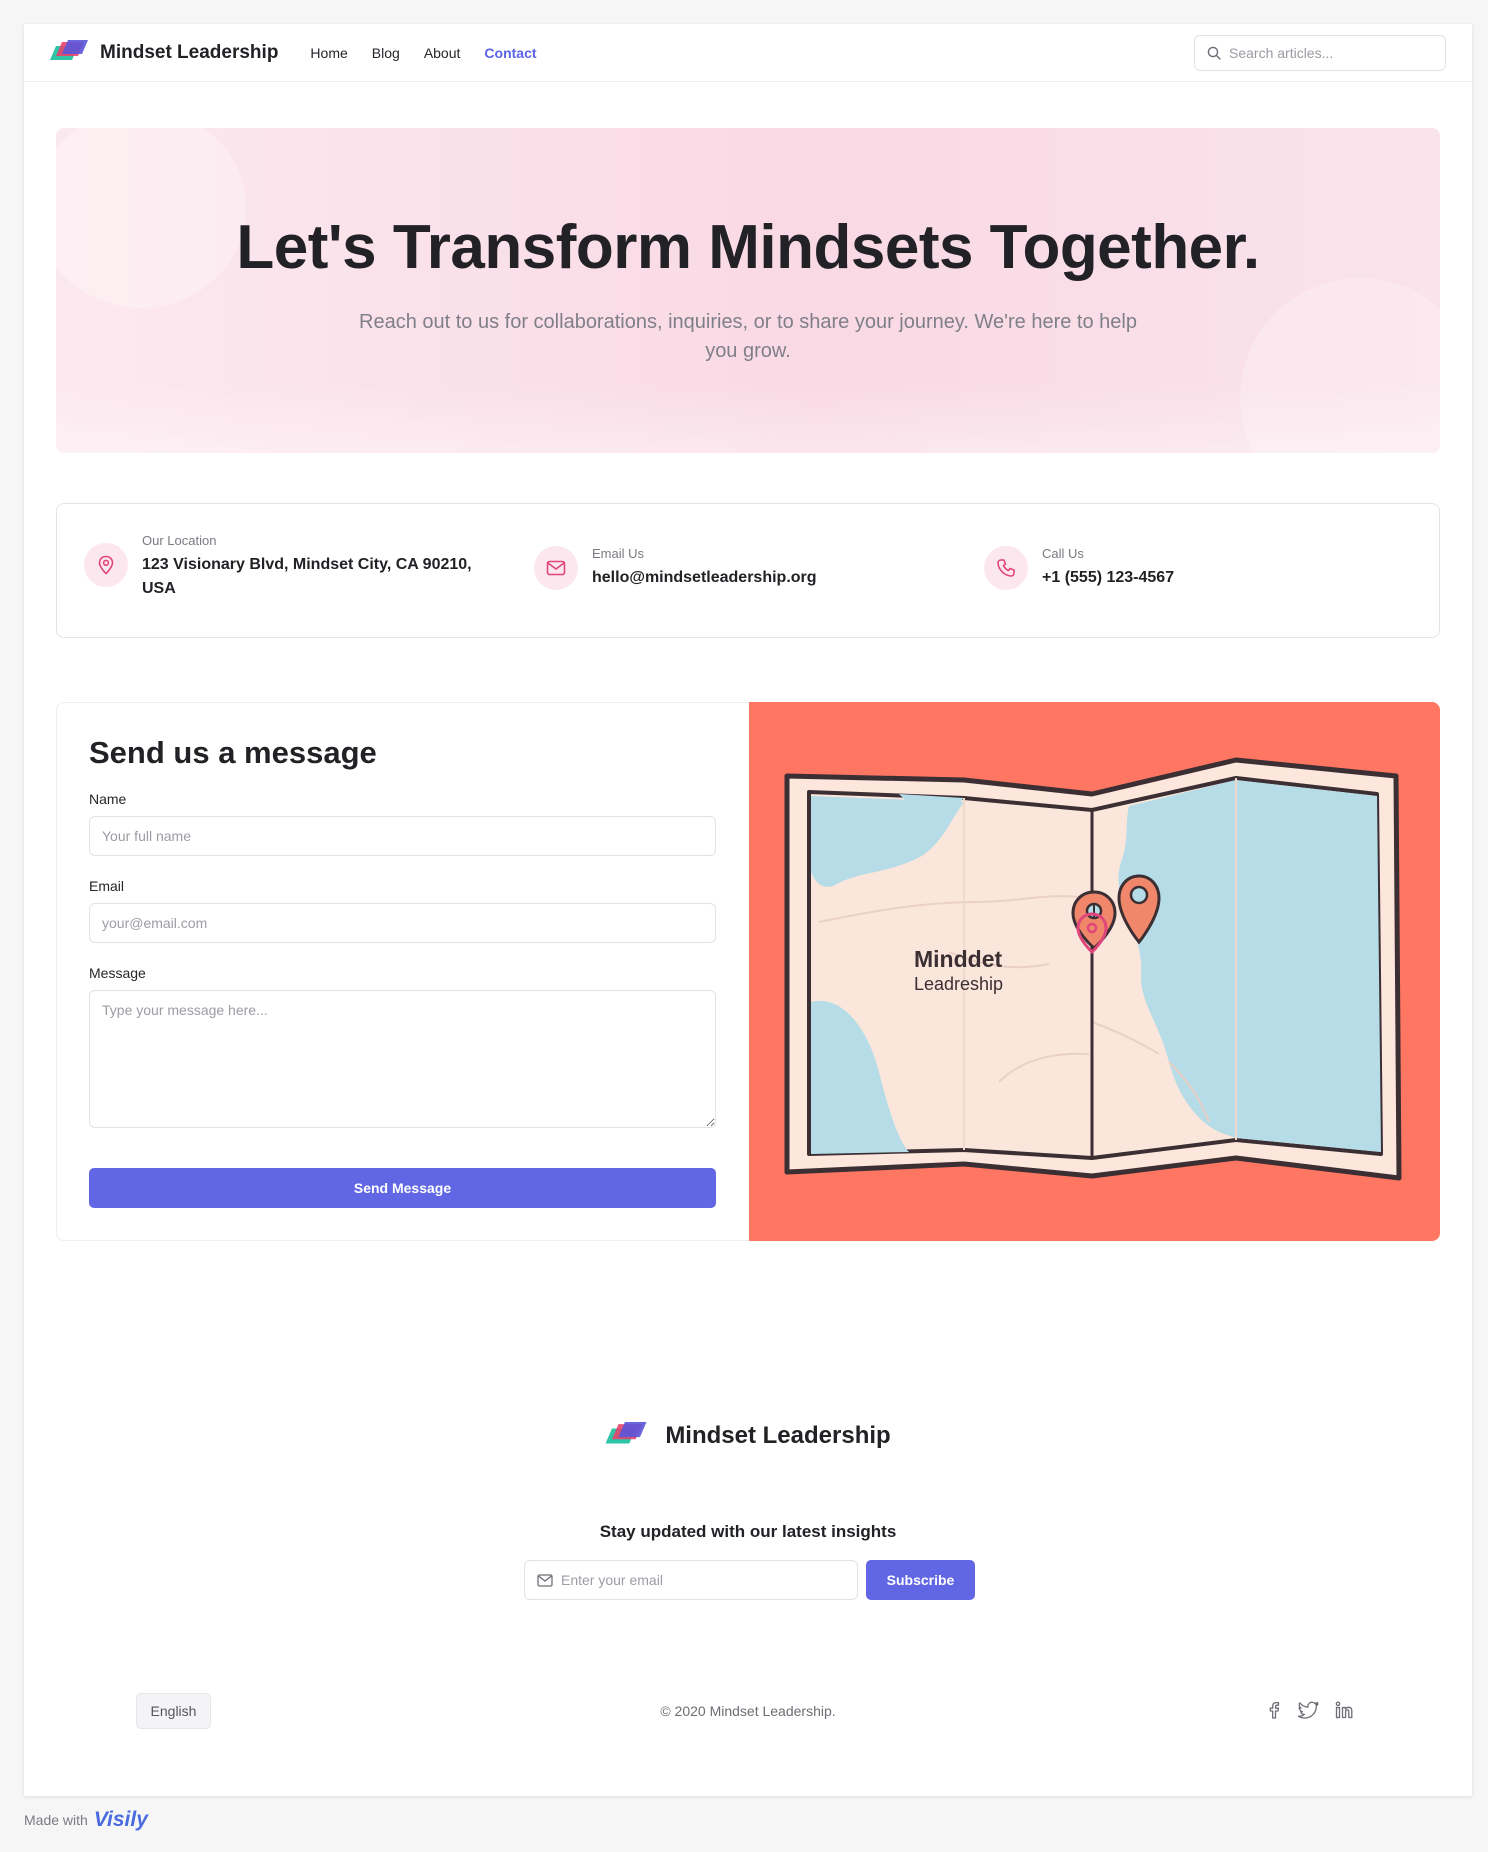  I want to click on nav-link-about: About, so click(442, 53).